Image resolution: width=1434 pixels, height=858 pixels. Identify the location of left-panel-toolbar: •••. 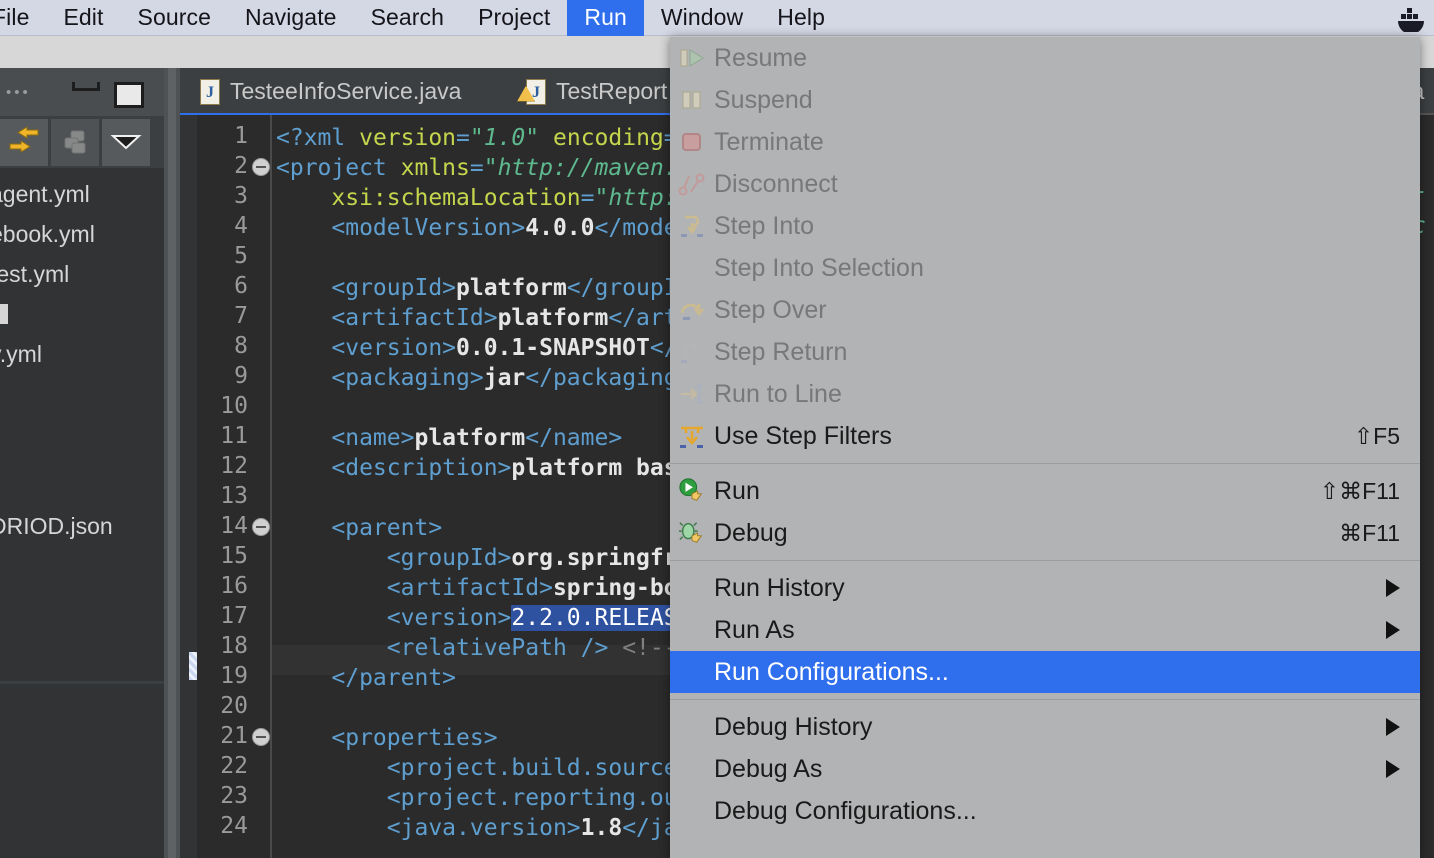
(82, 92).